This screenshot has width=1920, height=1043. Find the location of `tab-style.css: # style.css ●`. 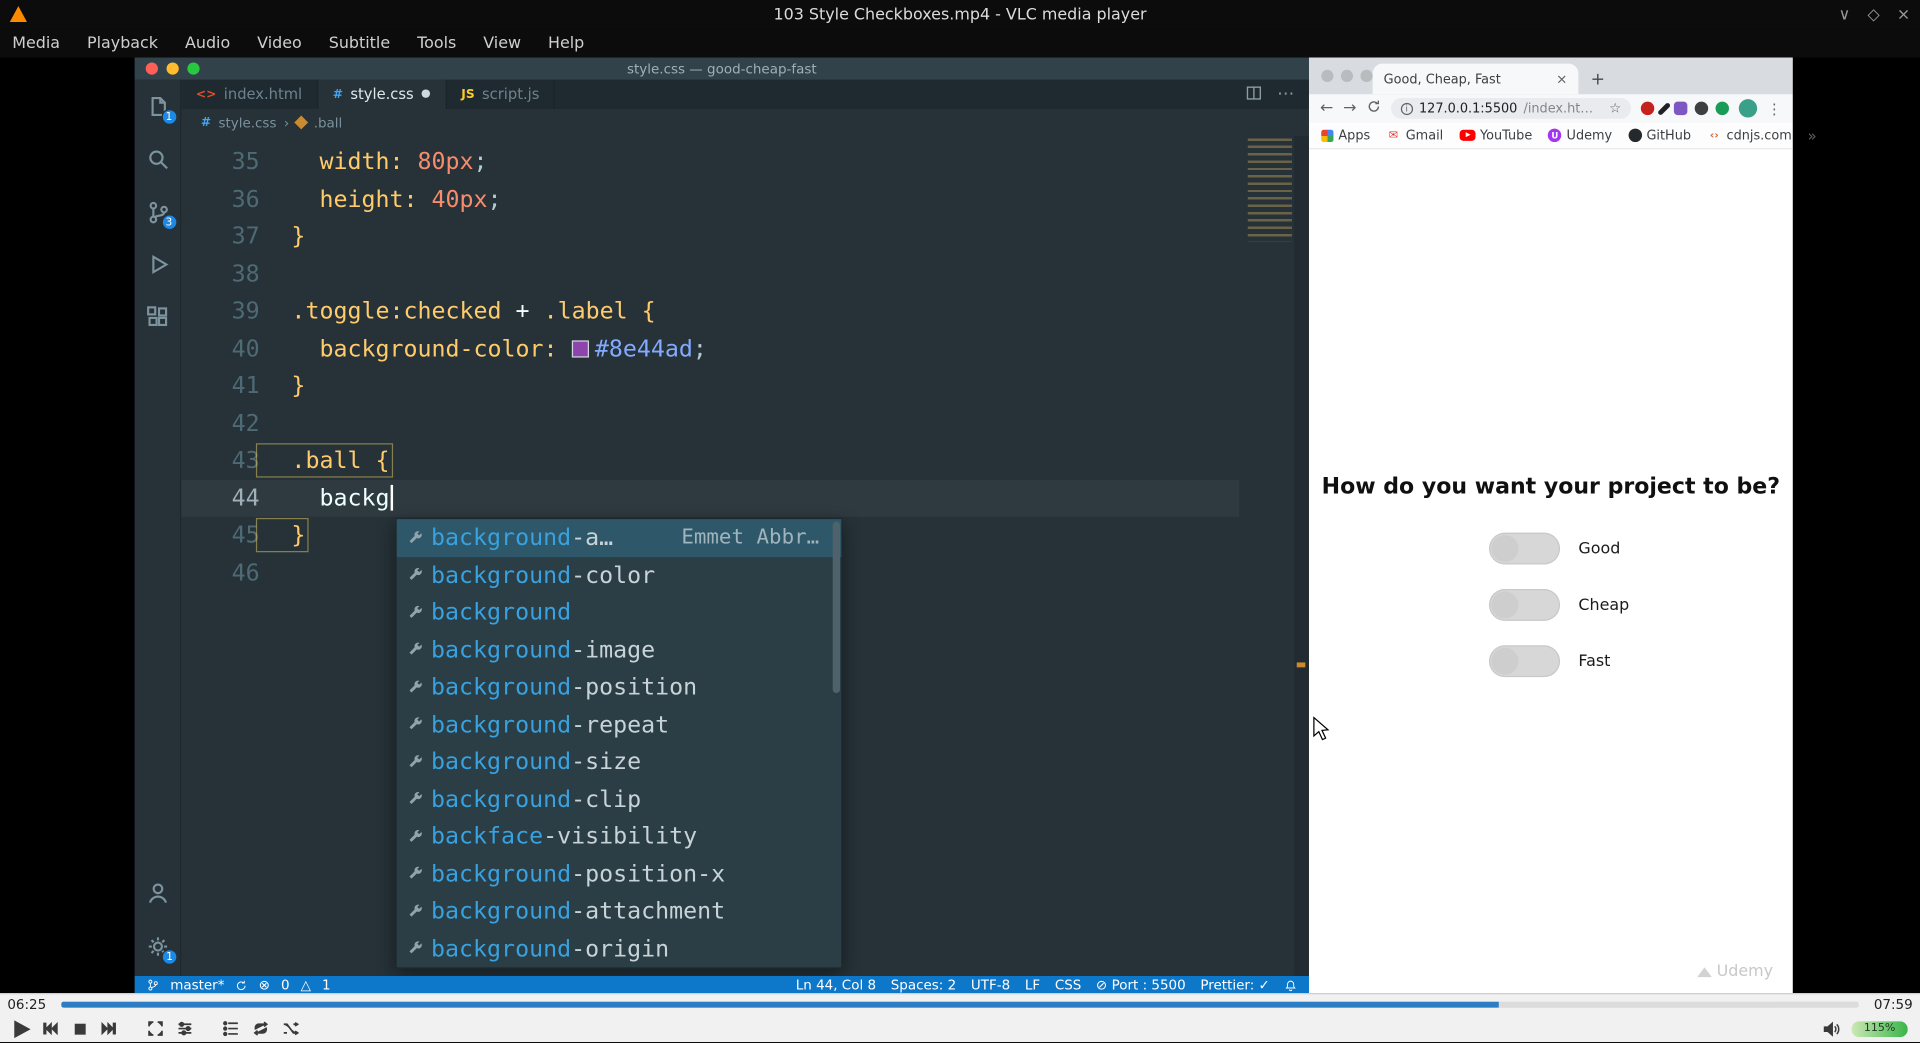

tab-style.css: # style.css ● is located at coordinates (382, 94).